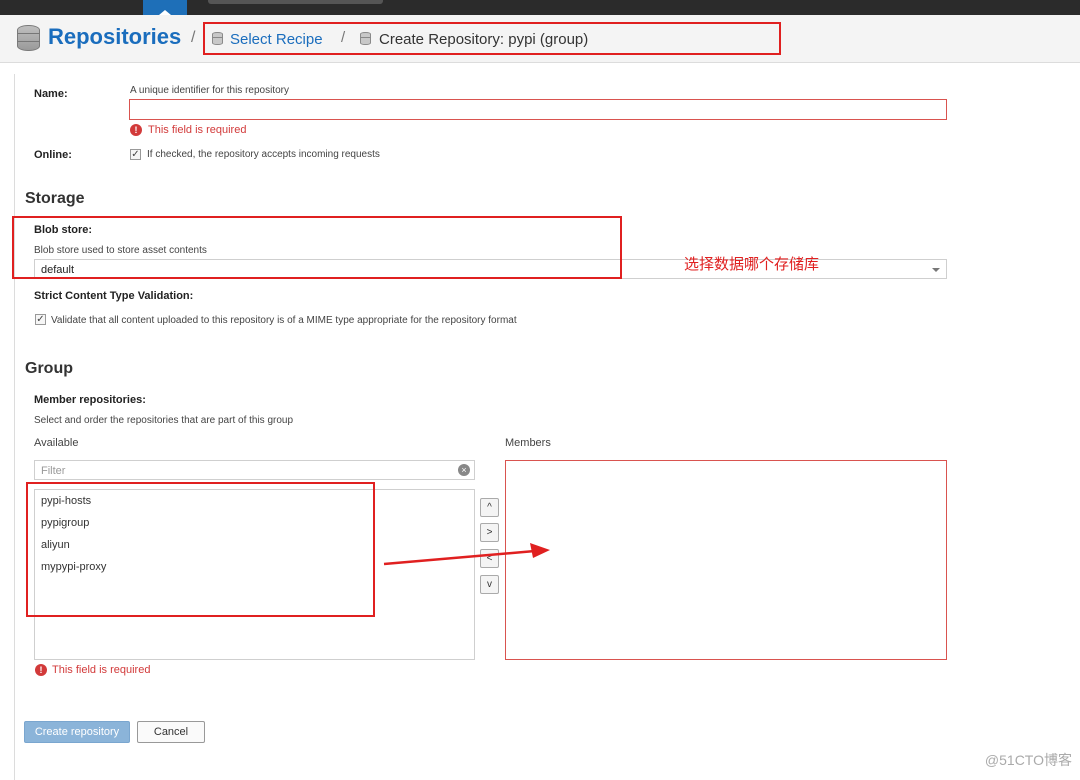 The width and height of the screenshot is (1080, 780). Describe the element at coordinates (489, 584) in the screenshot. I see `move-down-button: v` at that location.